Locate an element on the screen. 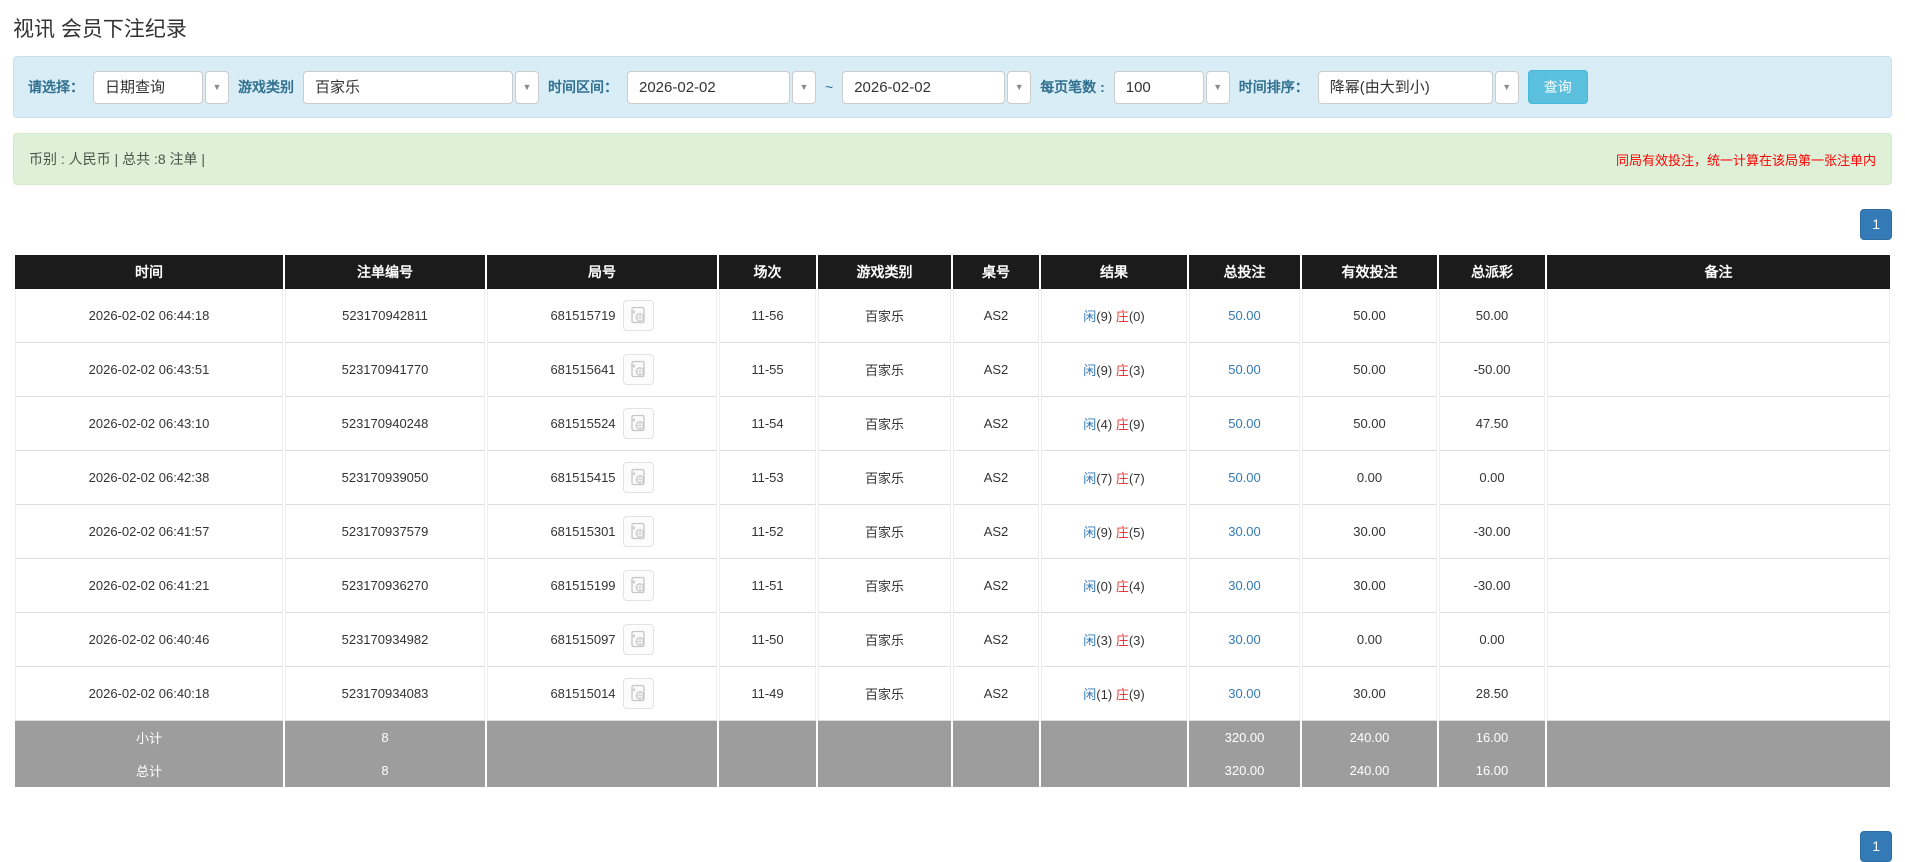 The width and height of the screenshot is (1905, 862). cell-session: 11-55 is located at coordinates (767, 369).